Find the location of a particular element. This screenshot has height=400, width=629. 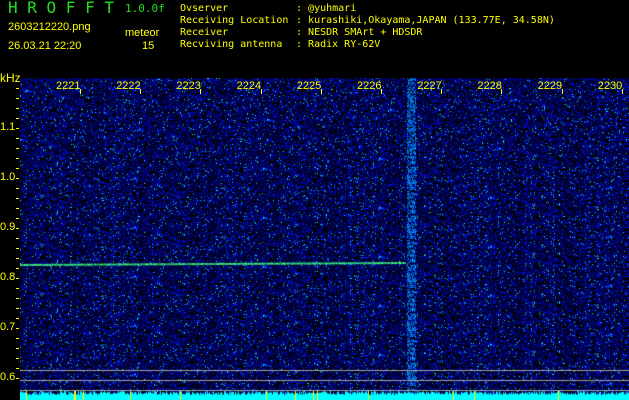

filename: 2603212220.png is located at coordinates (49, 27).